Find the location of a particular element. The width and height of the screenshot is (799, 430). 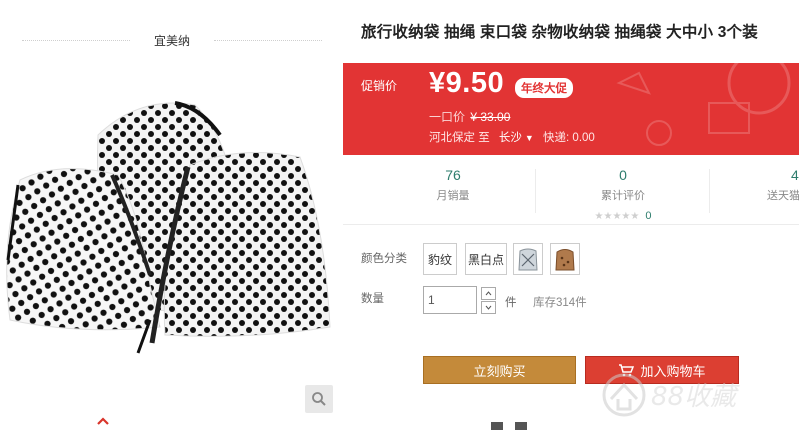

original-price: 一口价 ¥ 33.00 is located at coordinates (469, 116).